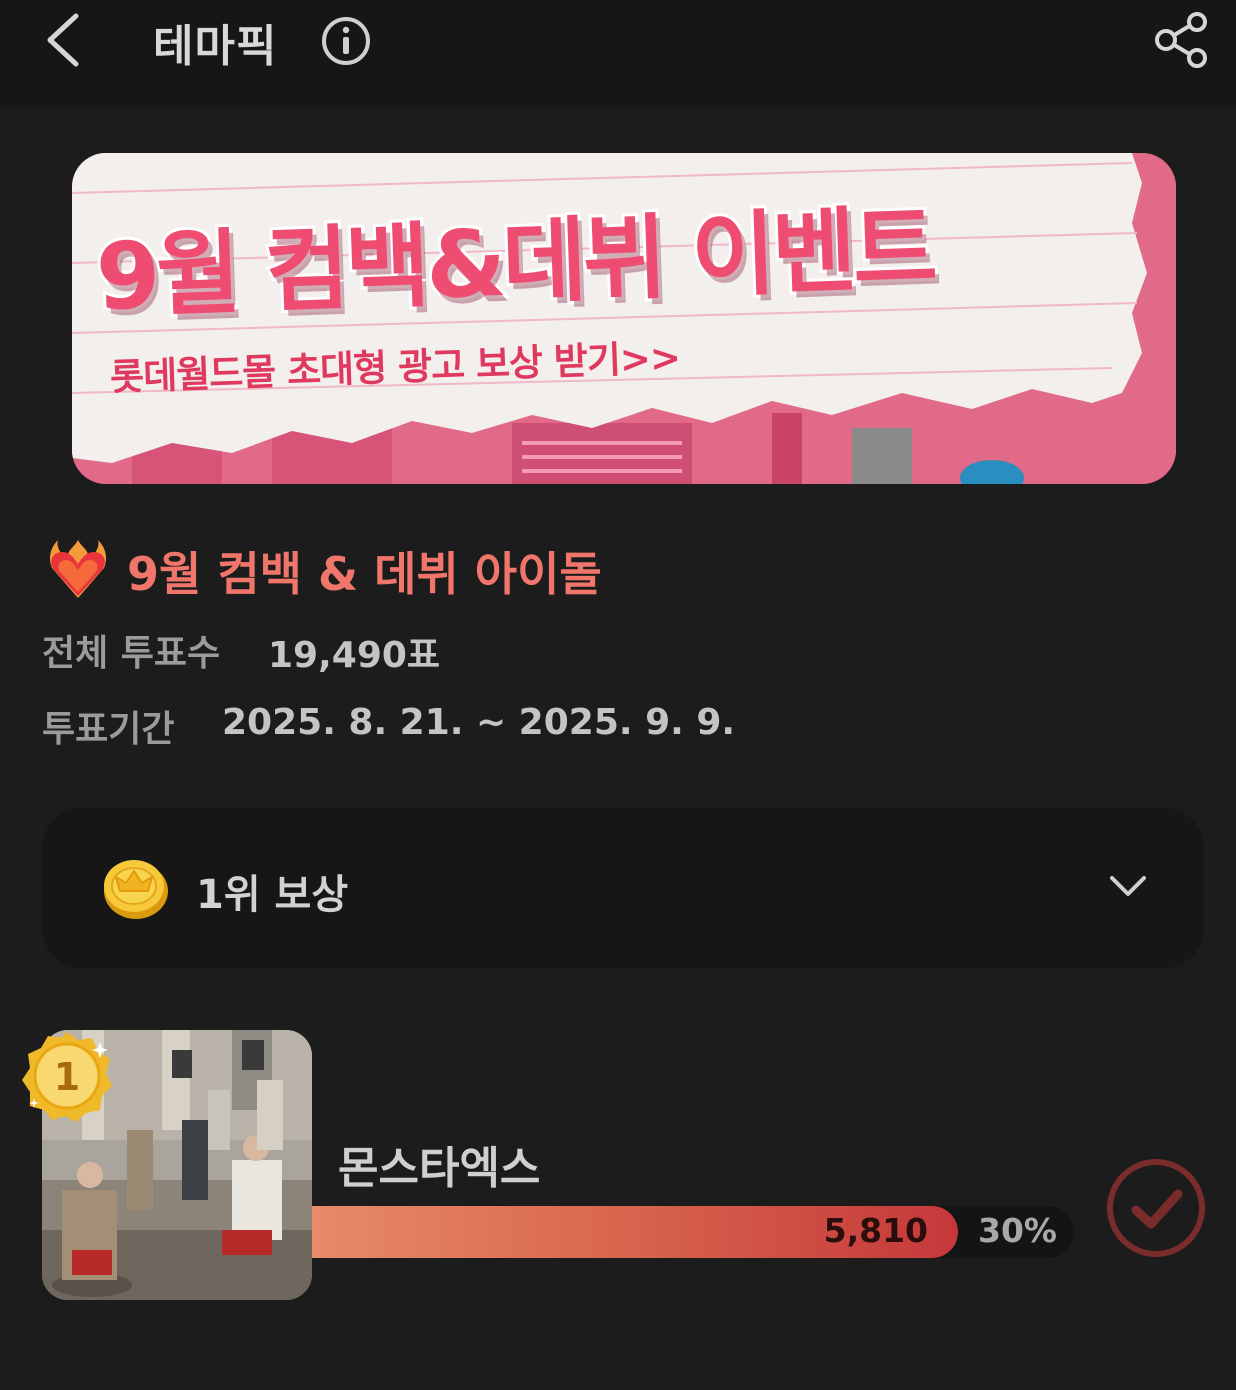 The image size is (1236, 1390). Describe the element at coordinates (1128, 886) in the screenshot. I see `chevron-down-icon` at that location.